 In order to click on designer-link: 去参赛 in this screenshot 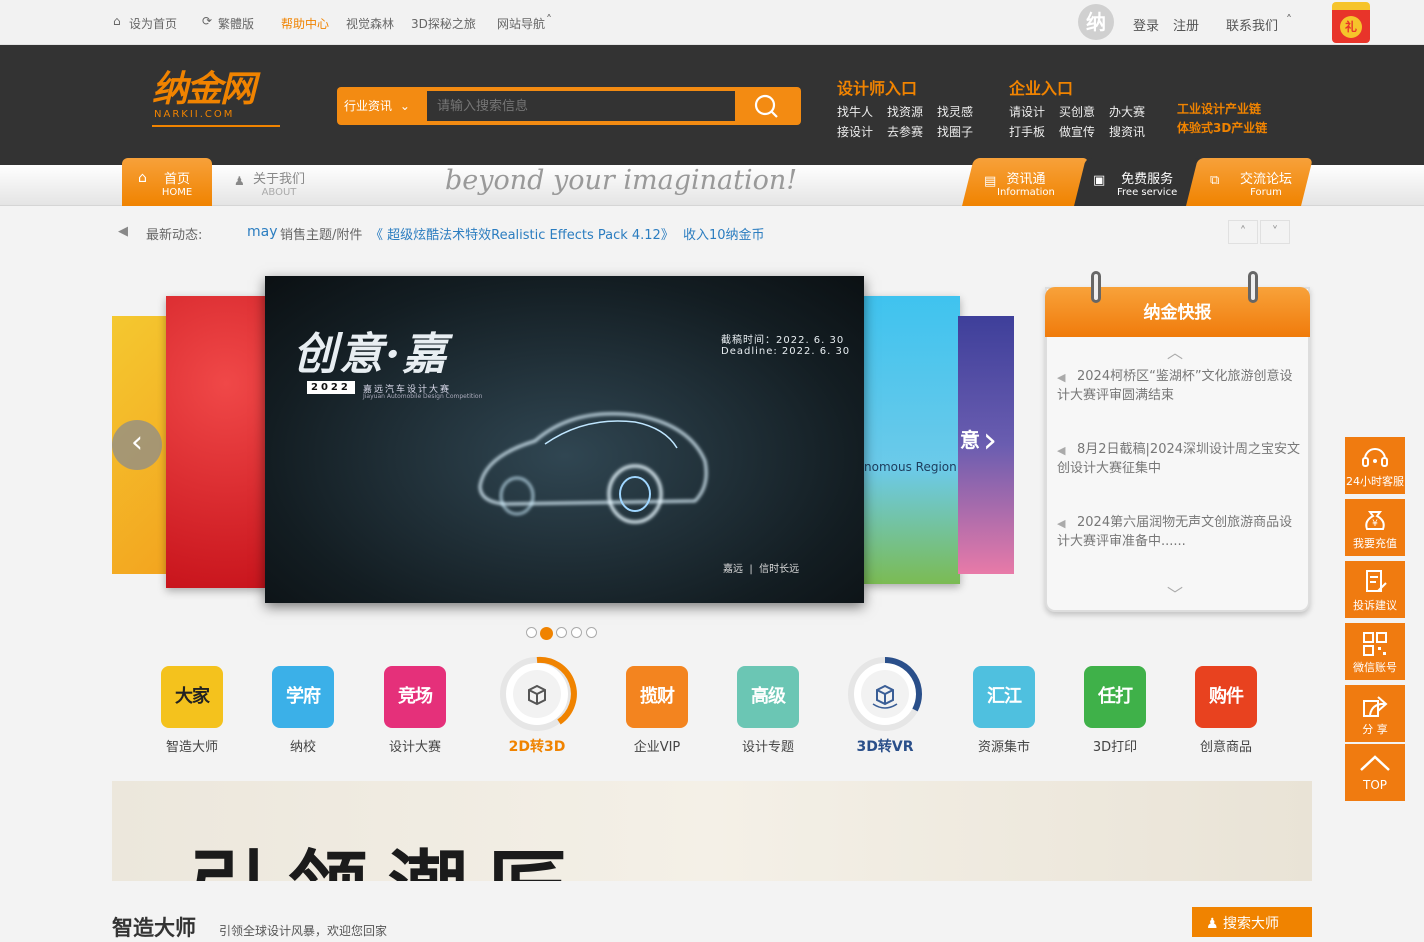, I will do `click(905, 132)`.